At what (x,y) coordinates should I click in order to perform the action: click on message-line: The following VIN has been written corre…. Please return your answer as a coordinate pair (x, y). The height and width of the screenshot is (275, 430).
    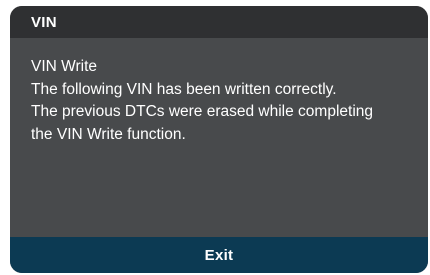
    Looking at the image, I should click on (184, 89).